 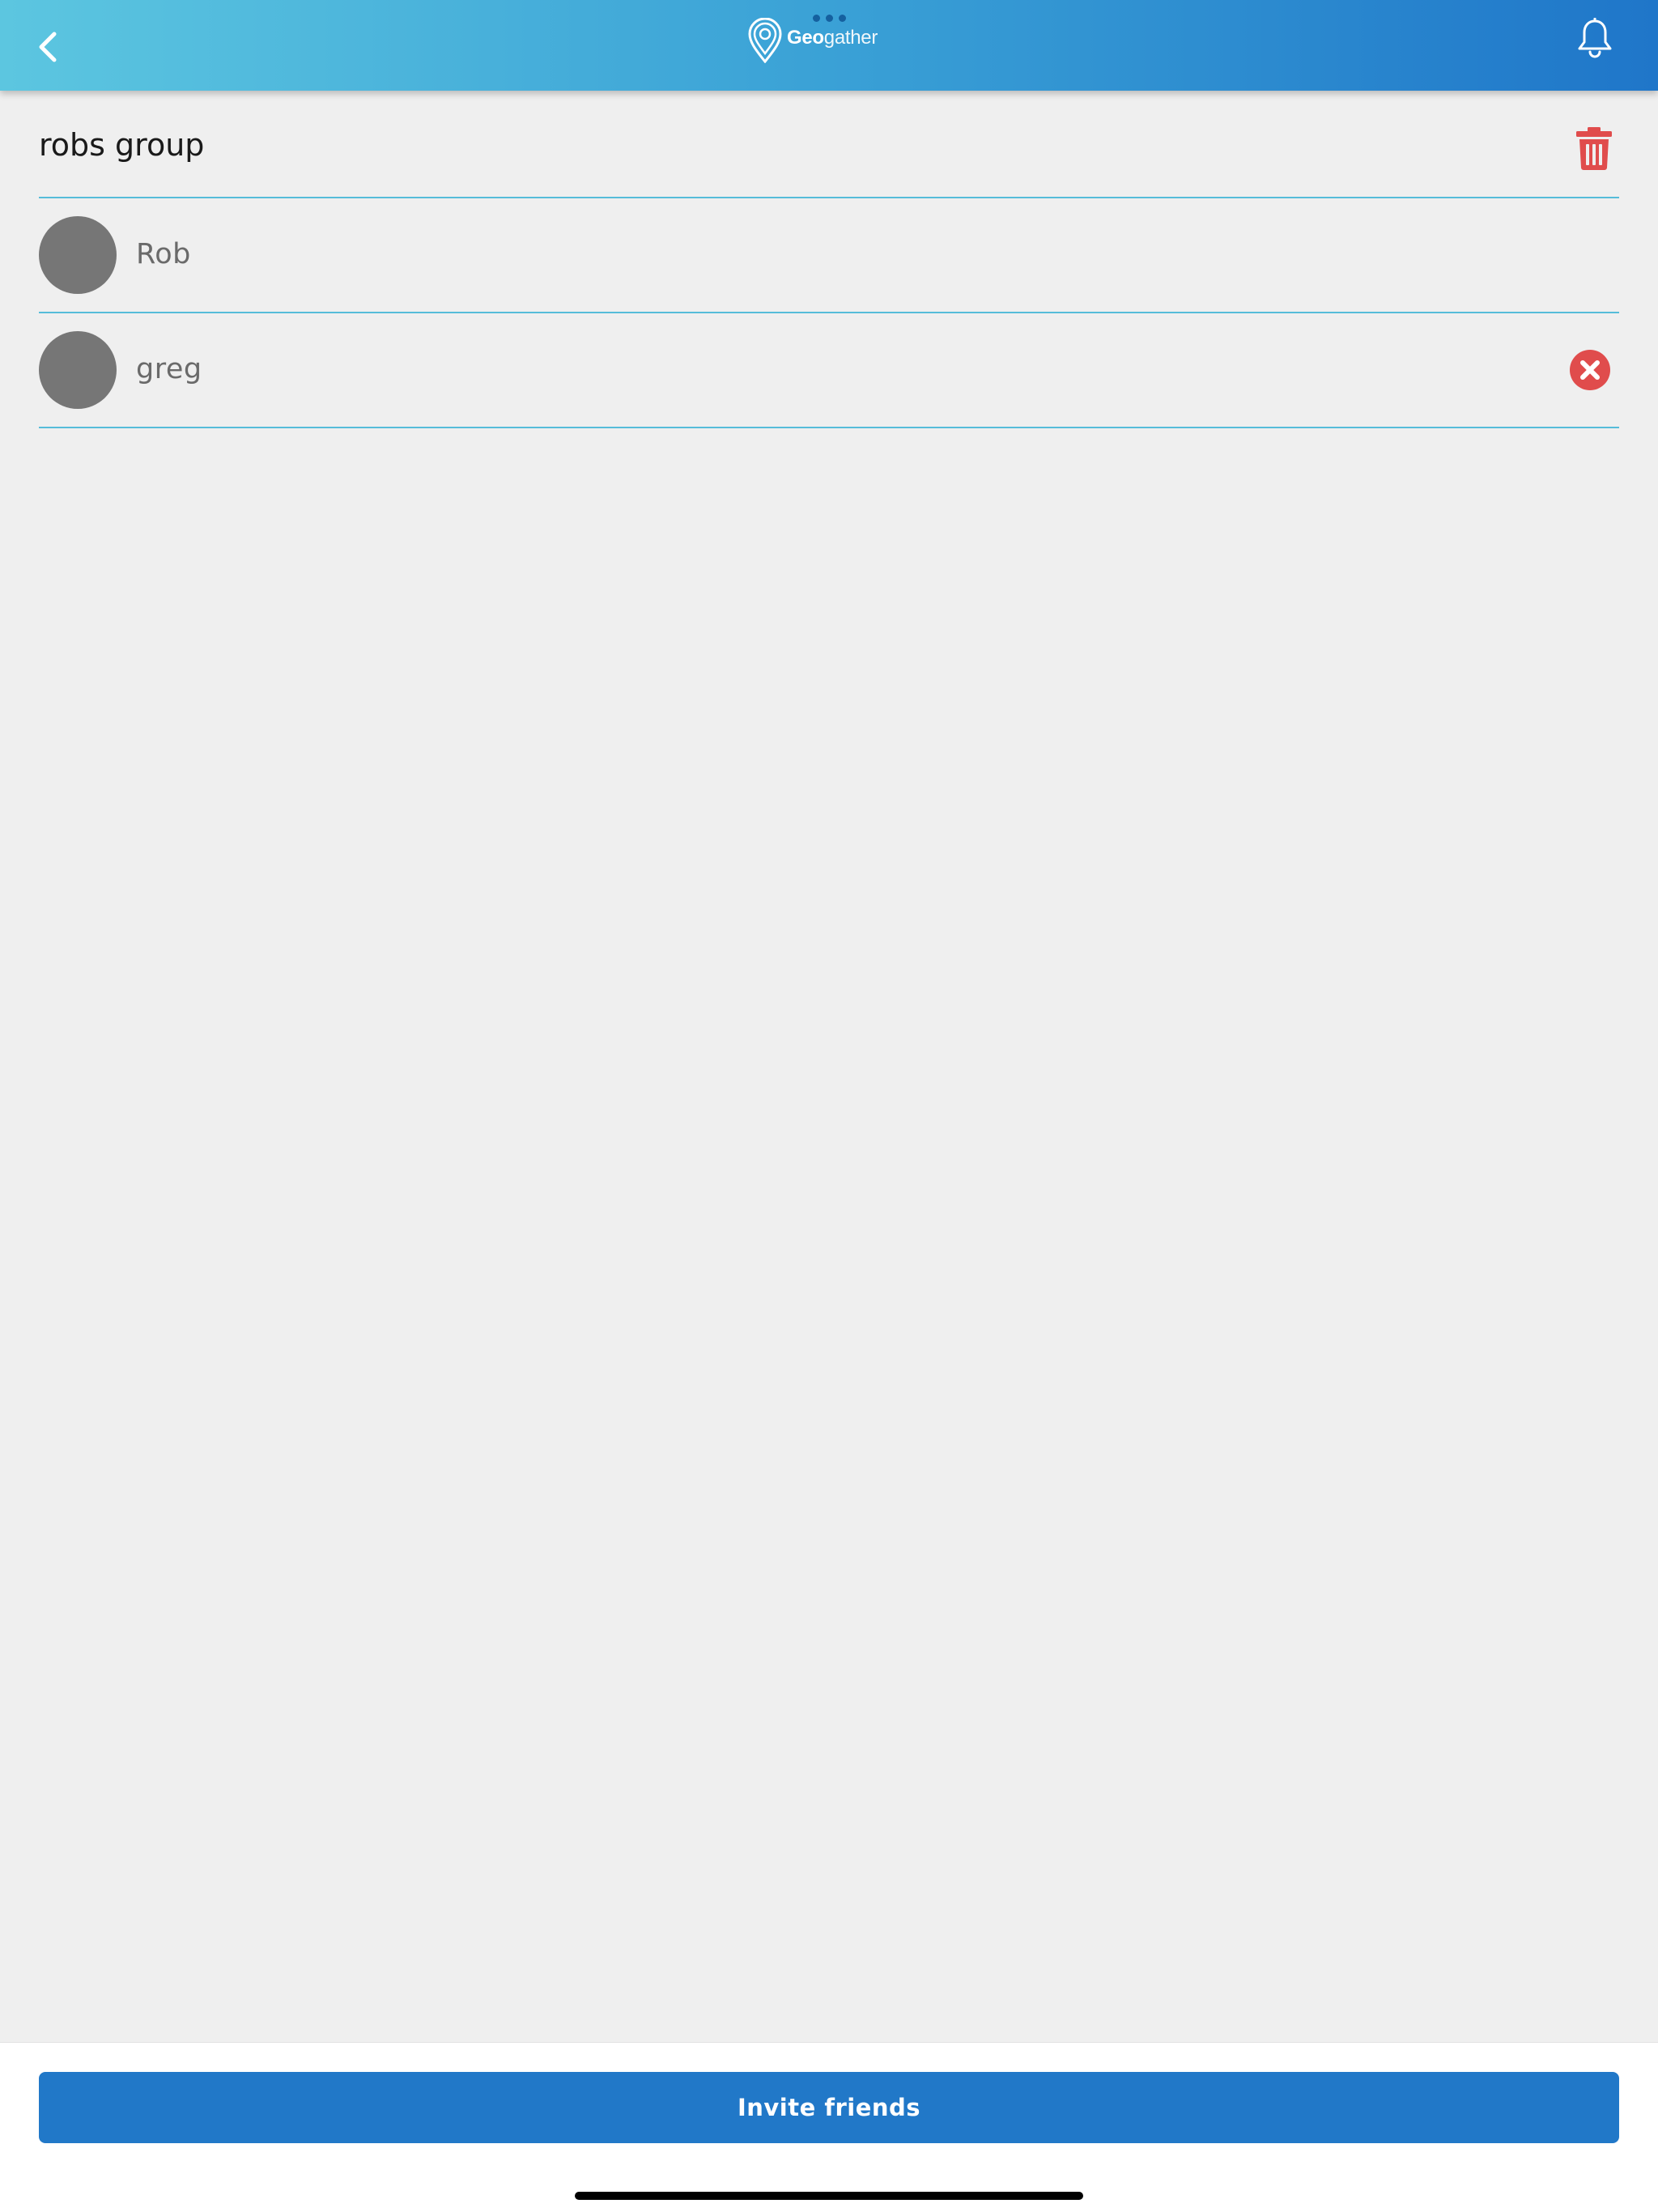 I want to click on member-row: greg, so click(x=829, y=370).